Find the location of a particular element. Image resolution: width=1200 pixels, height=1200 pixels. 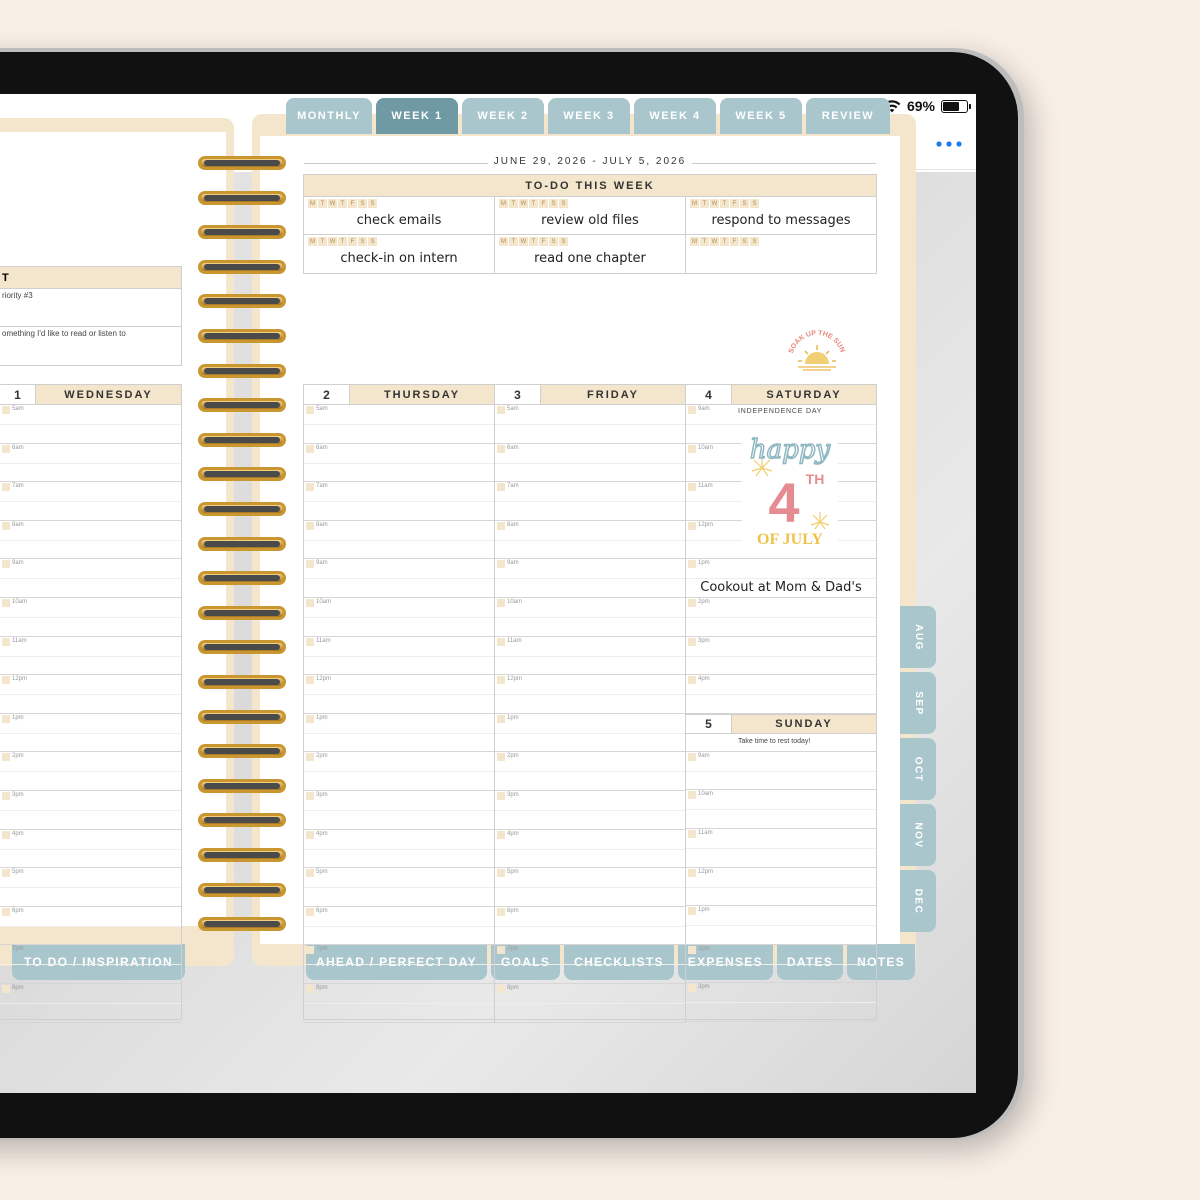

todo-item: M T W T F S Scheck emails is located at coordinates (399, 216).